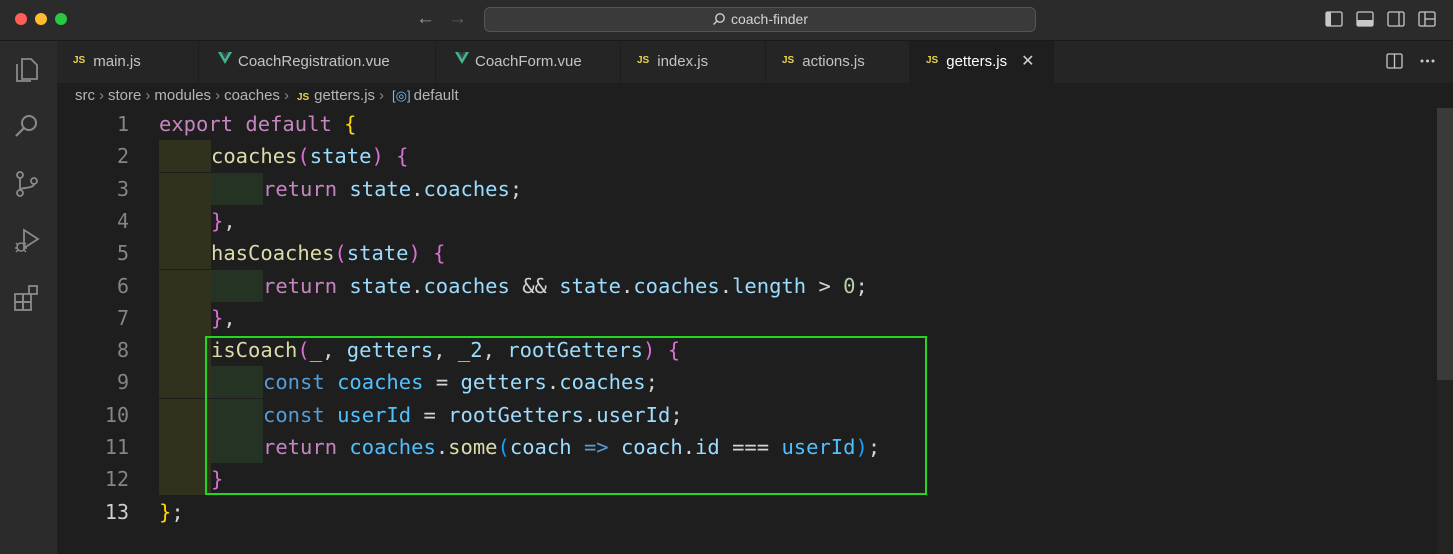 The height and width of the screenshot is (554, 1453). I want to click on extensions-icon, so click(27, 298).